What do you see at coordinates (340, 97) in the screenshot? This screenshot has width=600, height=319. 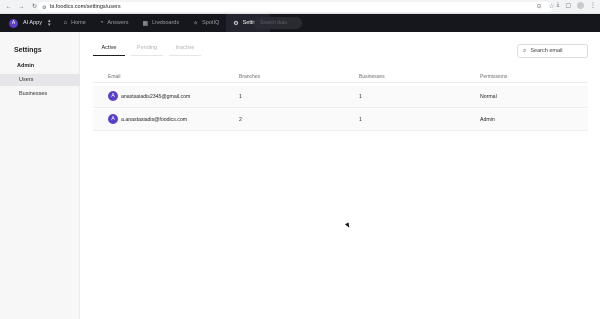 I see `table-row: A anastasiadis2345@gmail.com 1 1 Normal` at bounding box center [340, 97].